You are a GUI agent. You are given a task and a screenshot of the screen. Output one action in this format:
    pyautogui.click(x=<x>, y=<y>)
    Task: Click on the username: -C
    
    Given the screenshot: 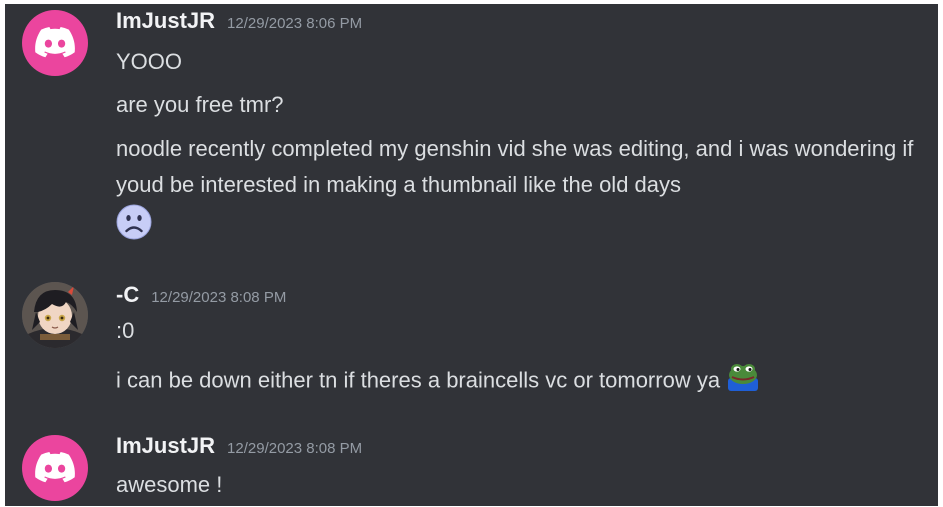 What is the action you would take?
    pyautogui.click(x=127, y=294)
    